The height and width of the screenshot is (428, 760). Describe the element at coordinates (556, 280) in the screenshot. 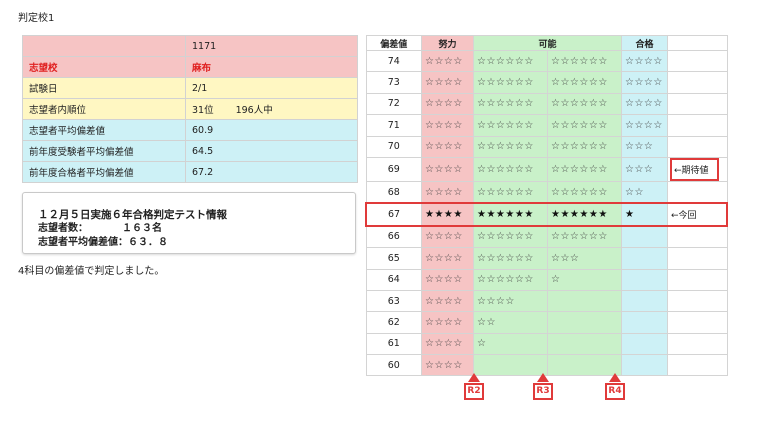

I see `possible-stars-2: ☆` at that location.